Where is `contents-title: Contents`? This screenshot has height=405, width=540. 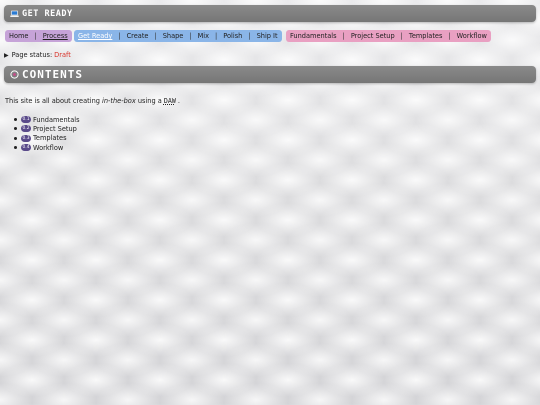 contents-title: Contents is located at coordinates (52, 74).